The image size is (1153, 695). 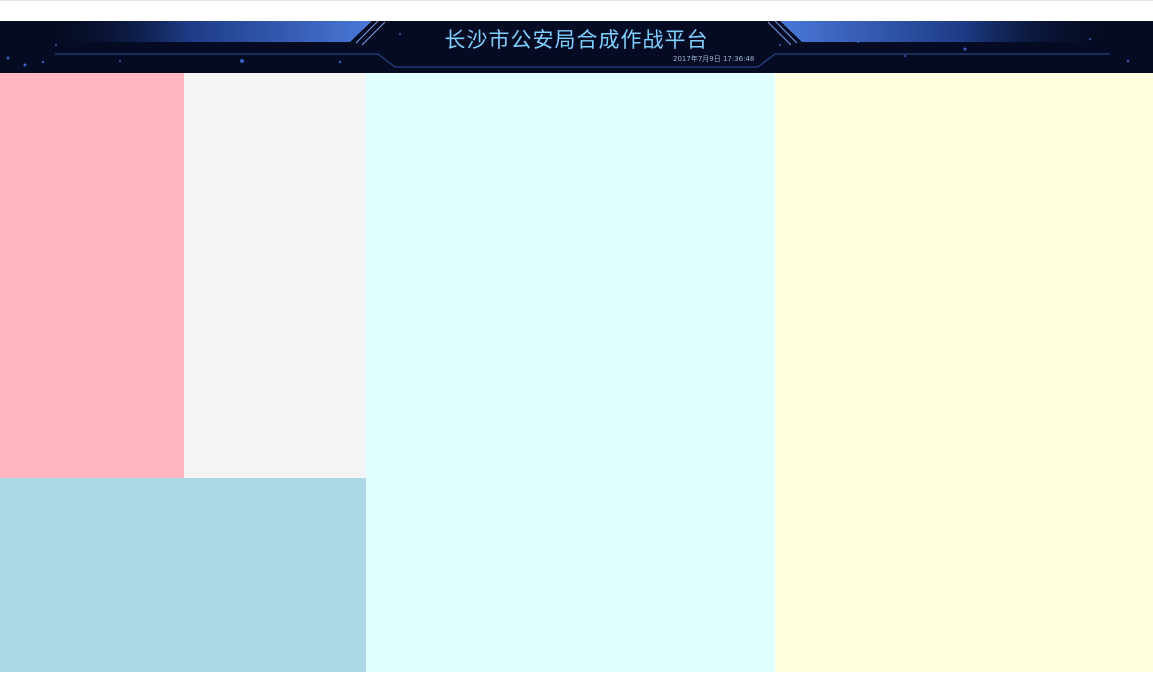 I want to click on header-banner: 长沙市公安局合成作战平台 2017年7月9日 17:36:48, so click(x=576, y=47).